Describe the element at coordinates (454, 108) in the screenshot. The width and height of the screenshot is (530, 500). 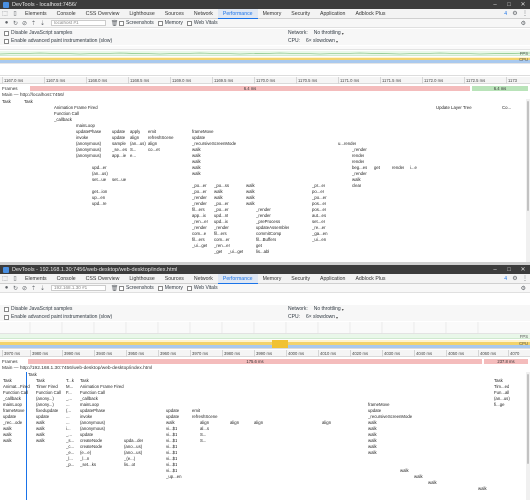
I see `flame-entry: Update Layer Tree` at that location.